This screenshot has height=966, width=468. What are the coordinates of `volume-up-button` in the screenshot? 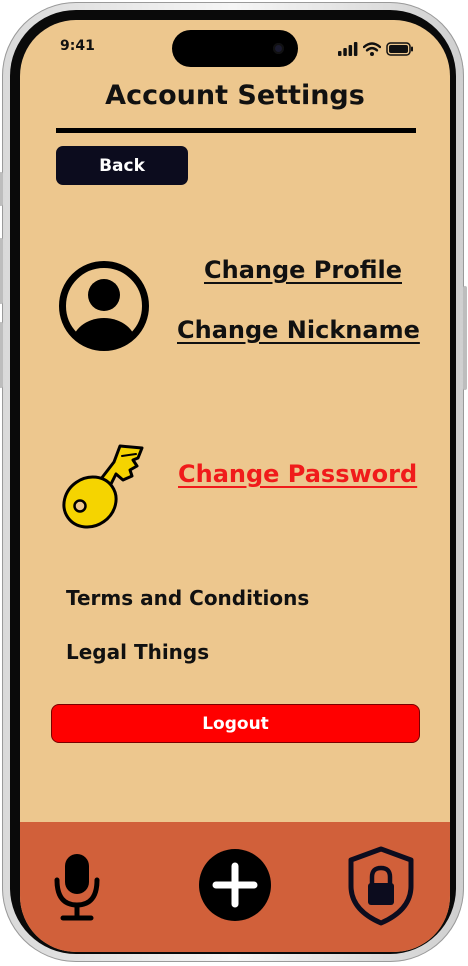 It's located at (1, 271).